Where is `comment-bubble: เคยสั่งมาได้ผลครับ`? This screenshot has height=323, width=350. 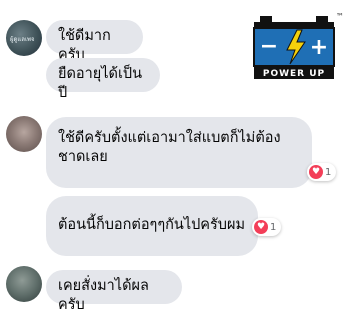 comment-bubble: เคยสั่งมาได้ผลครับ is located at coordinates (114, 291).